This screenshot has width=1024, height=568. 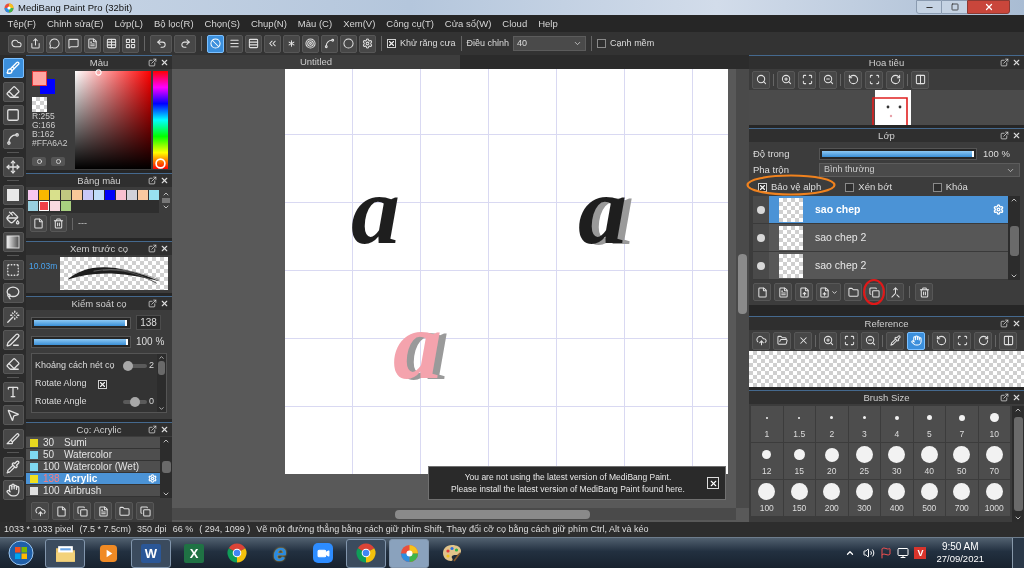 I want to click on brush-size-option: 300, so click(x=864, y=498).